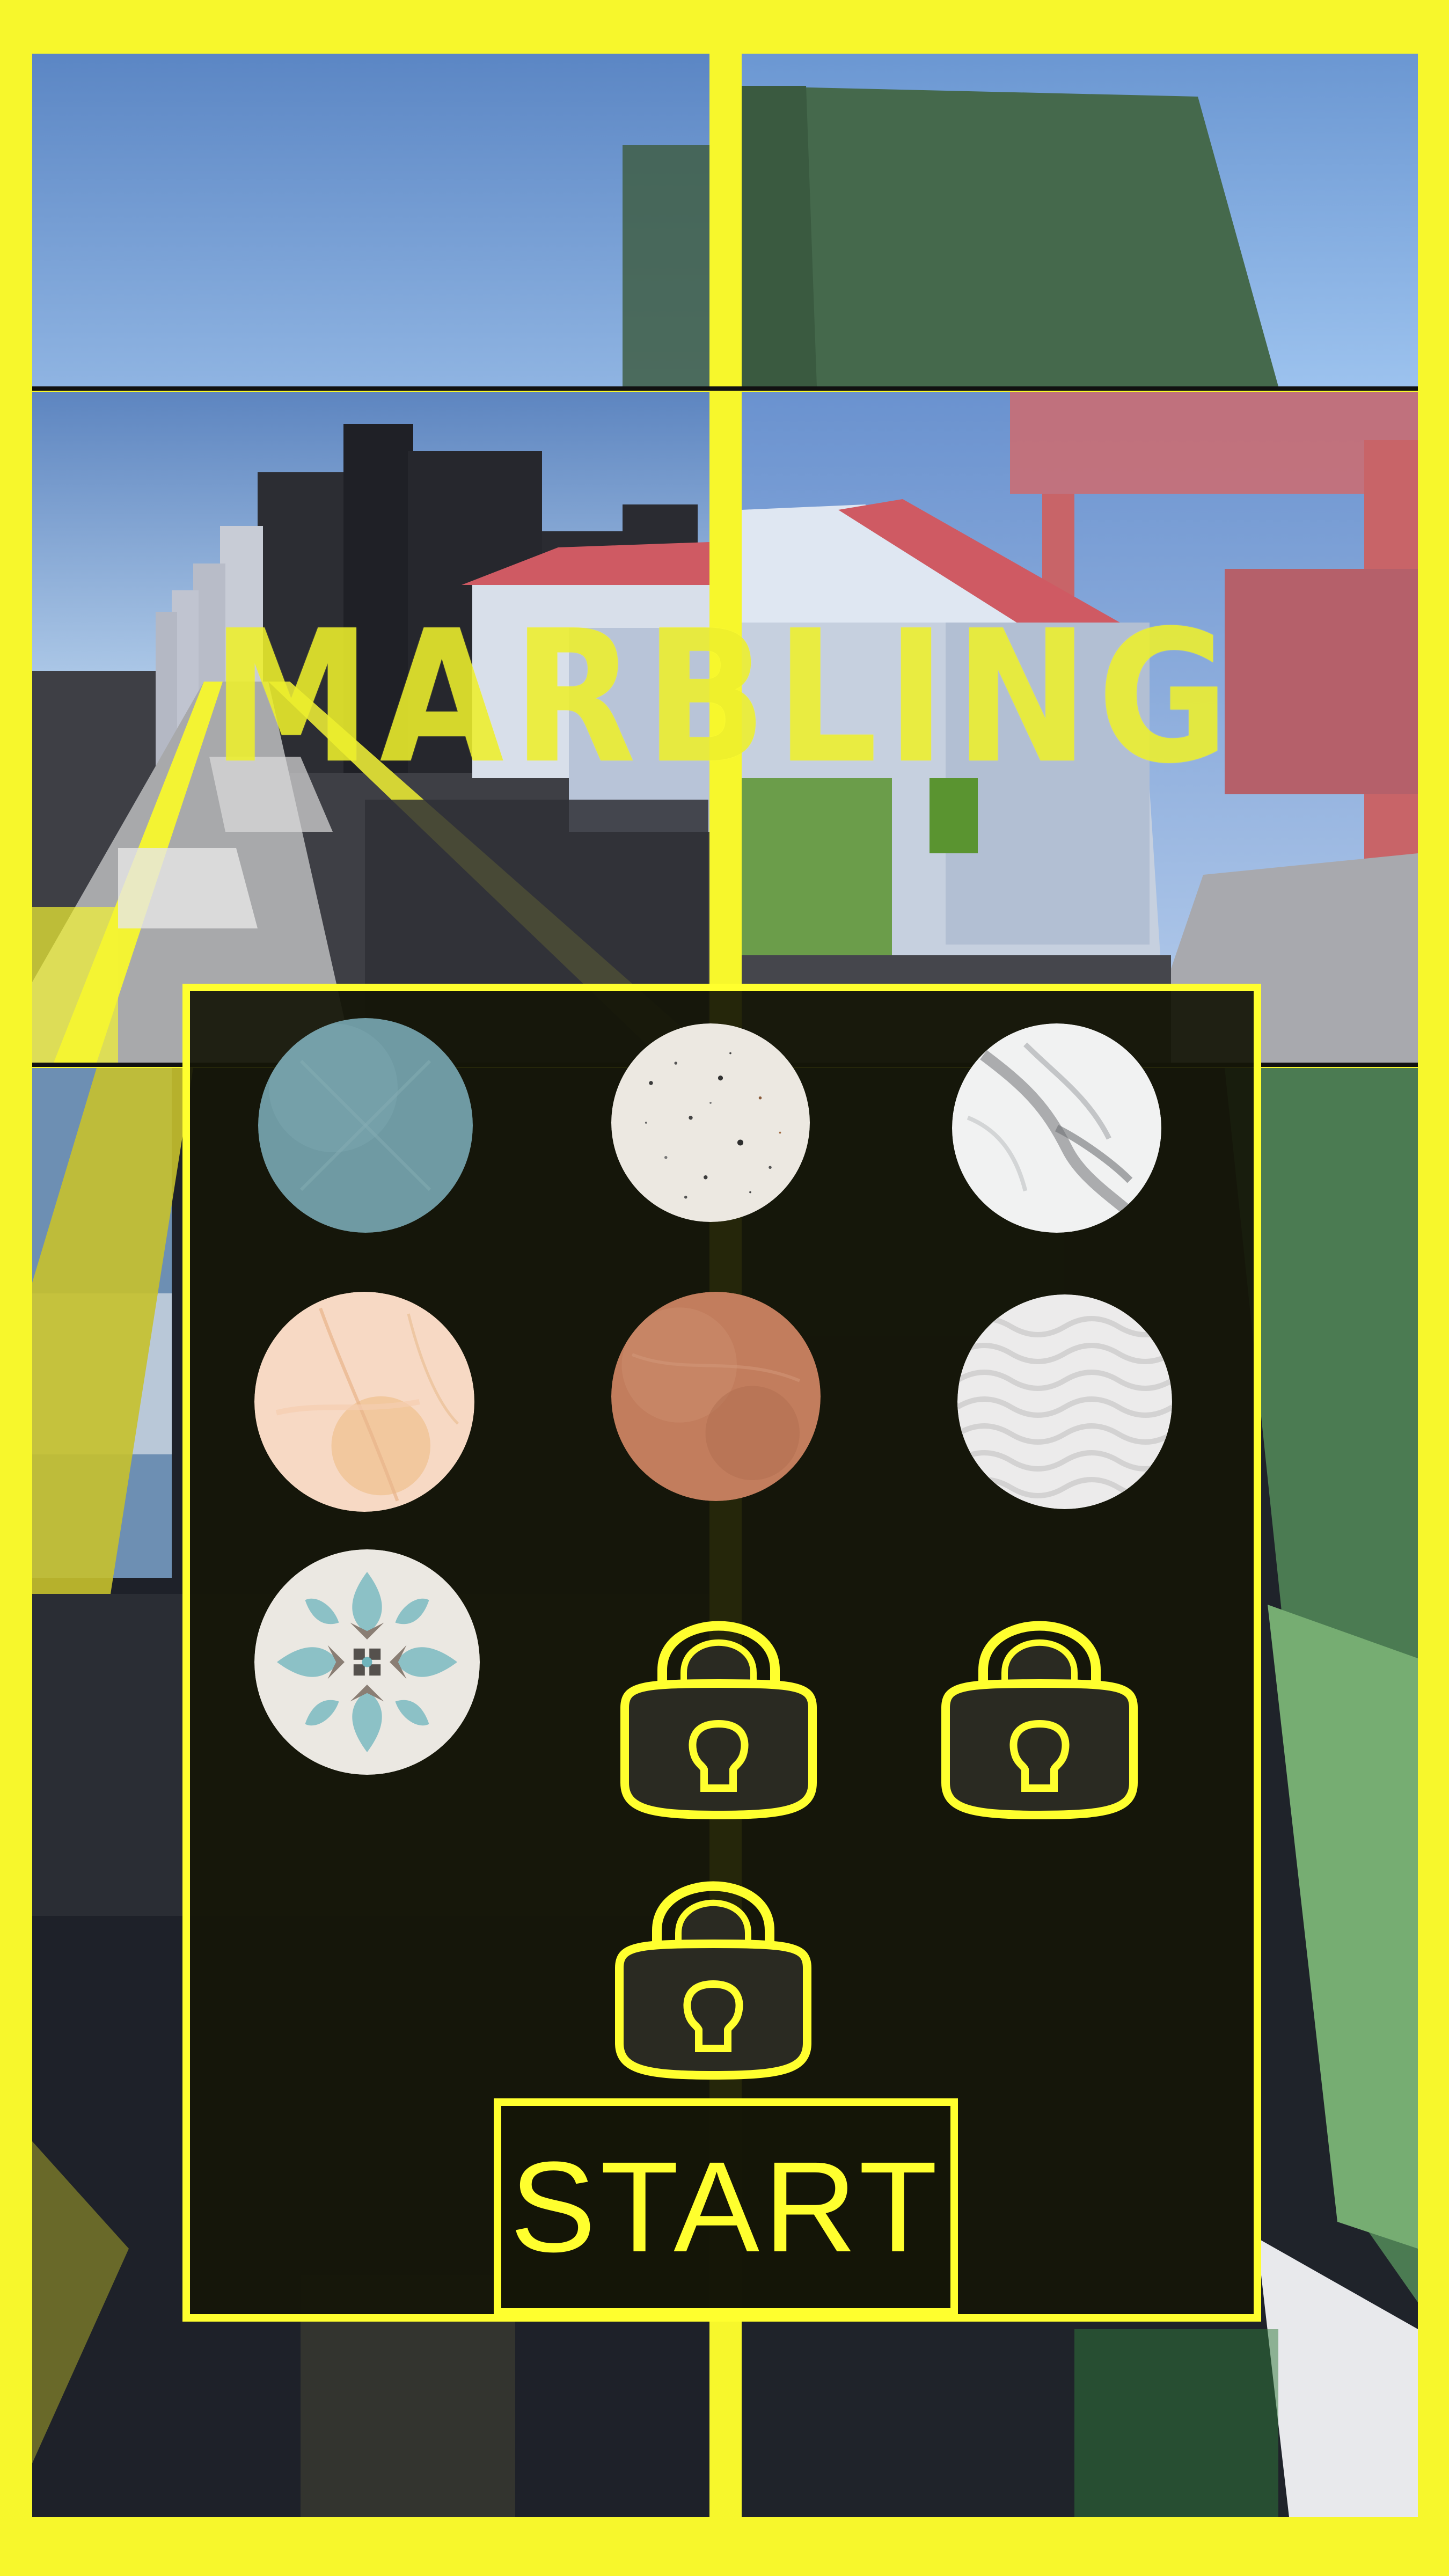 This screenshot has height=2576, width=1449. I want to click on teal-marble-icon, so click(365, 1125).